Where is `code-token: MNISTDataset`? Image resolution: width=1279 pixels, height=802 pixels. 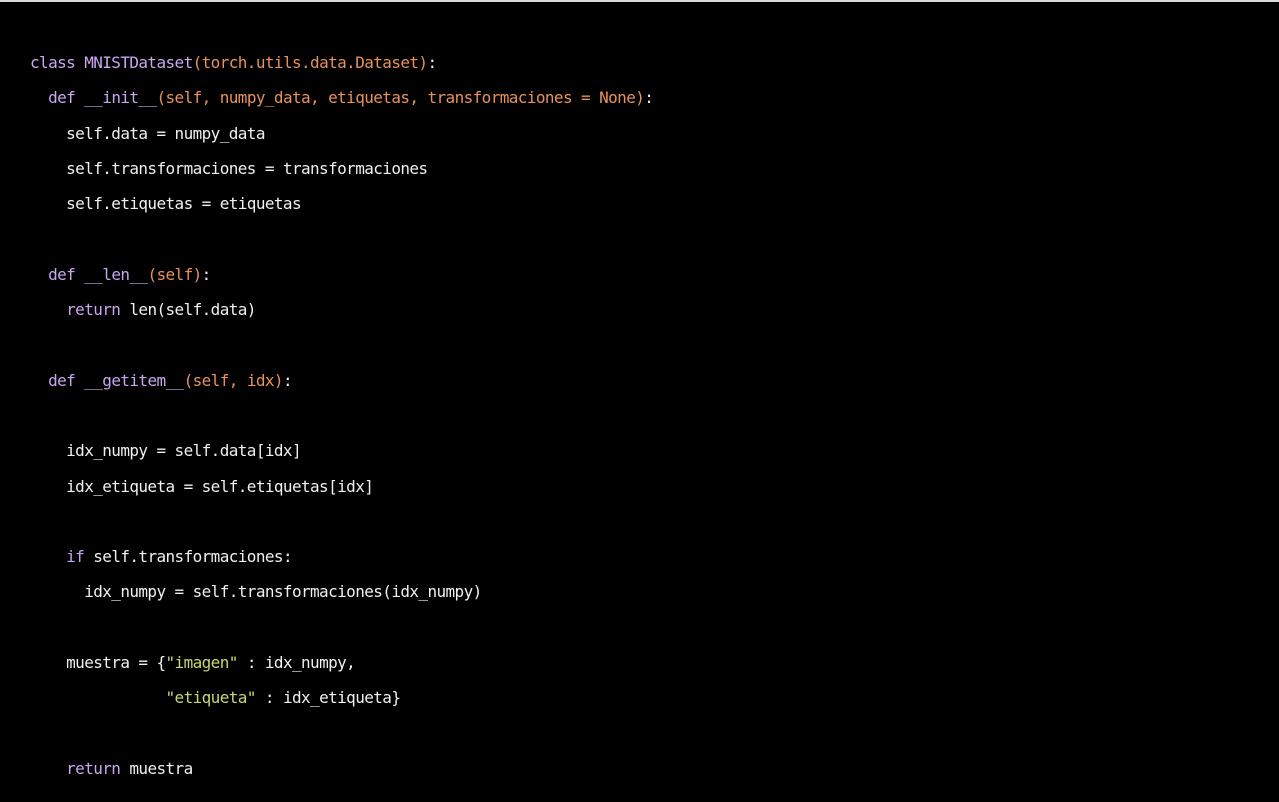 code-token: MNISTDataset is located at coordinates (138, 62).